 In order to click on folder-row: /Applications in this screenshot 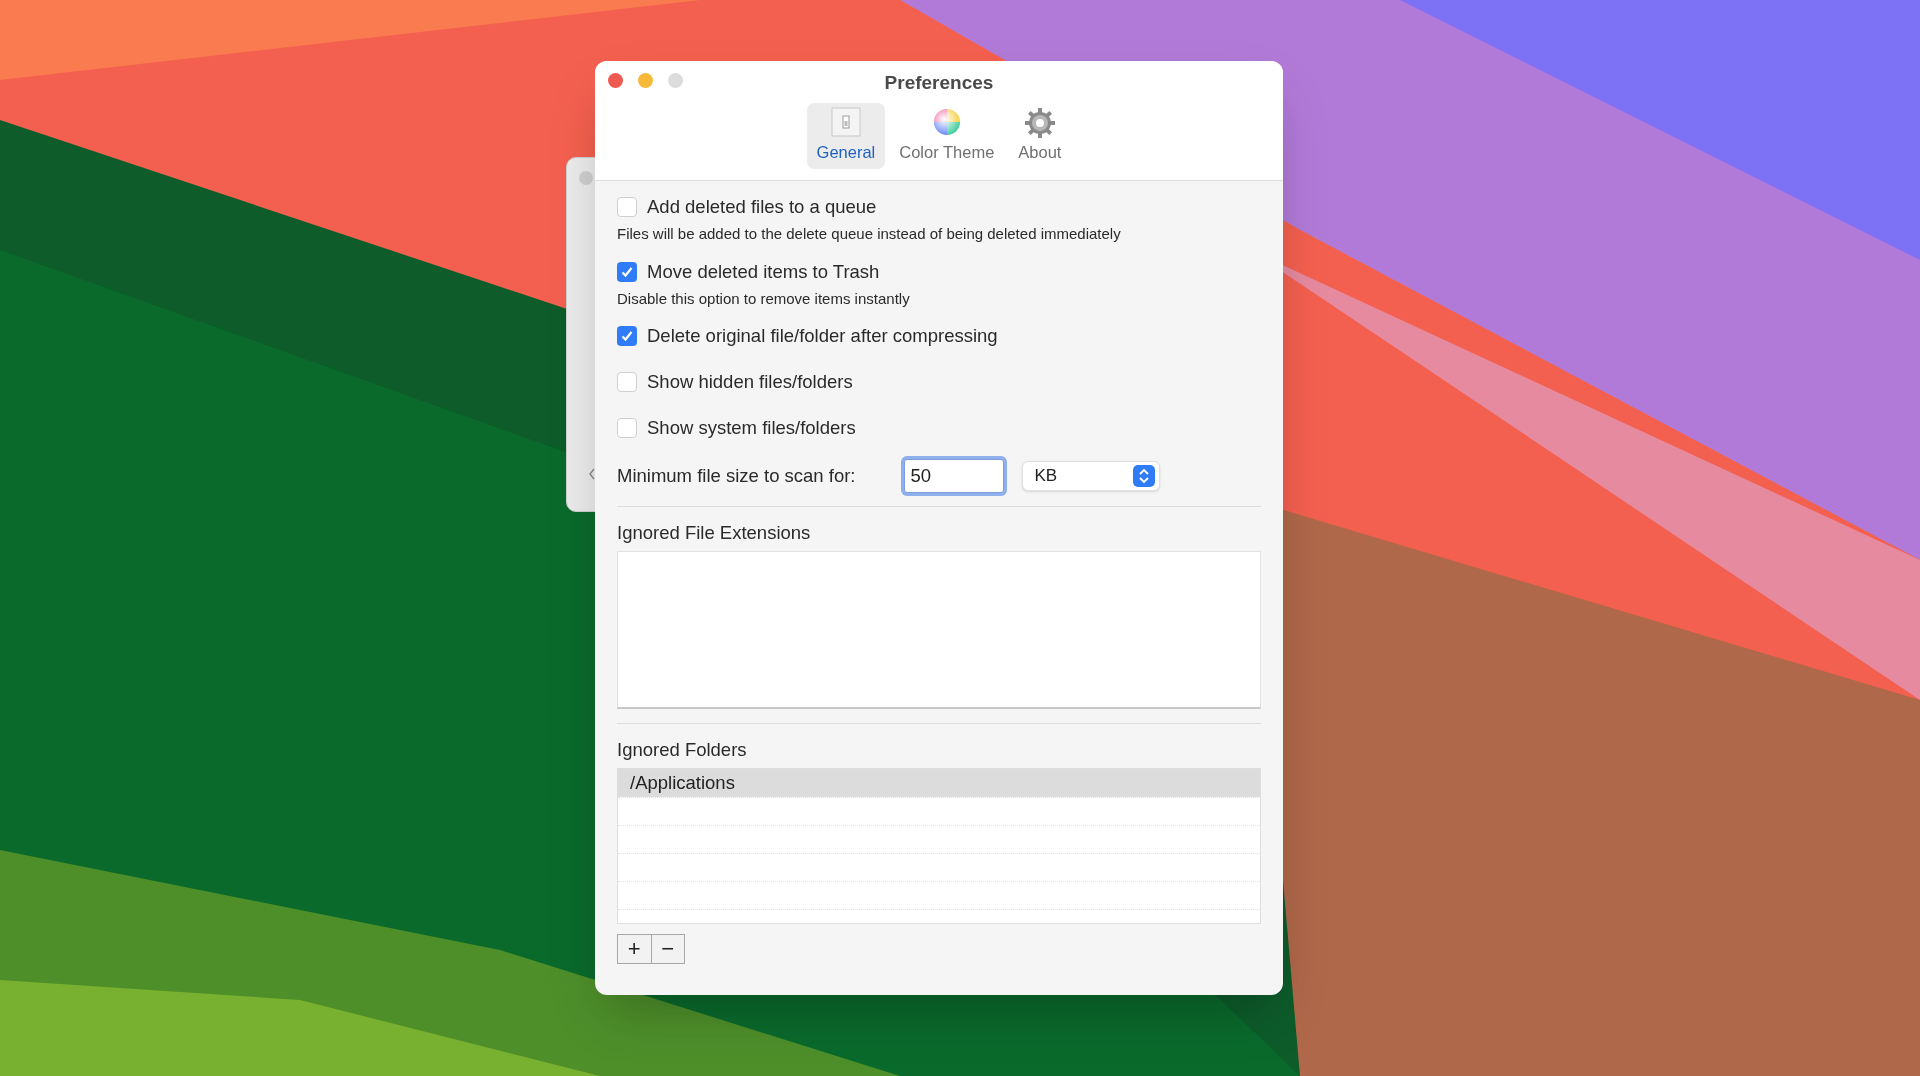, I will do `click(939, 782)`.